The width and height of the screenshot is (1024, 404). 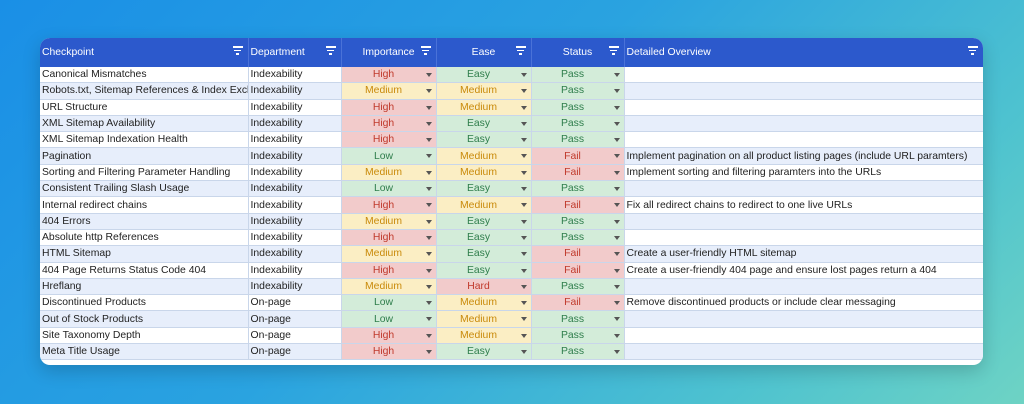 What do you see at coordinates (578, 52) in the screenshot?
I see `column-header-status: Status` at bounding box center [578, 52].